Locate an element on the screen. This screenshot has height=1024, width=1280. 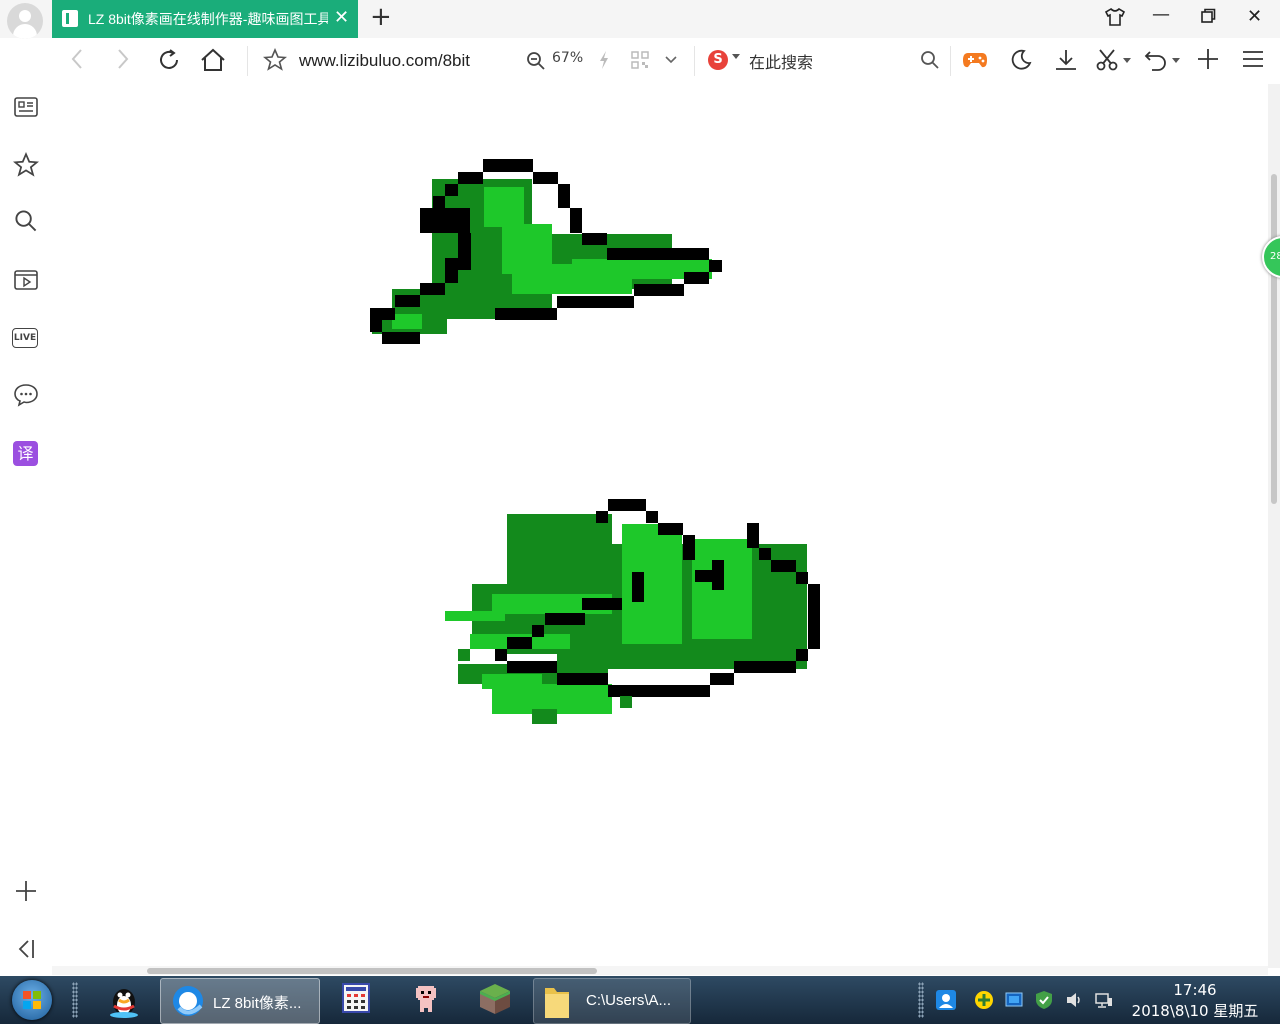
download-icon is located at coordinates (1066, 63).